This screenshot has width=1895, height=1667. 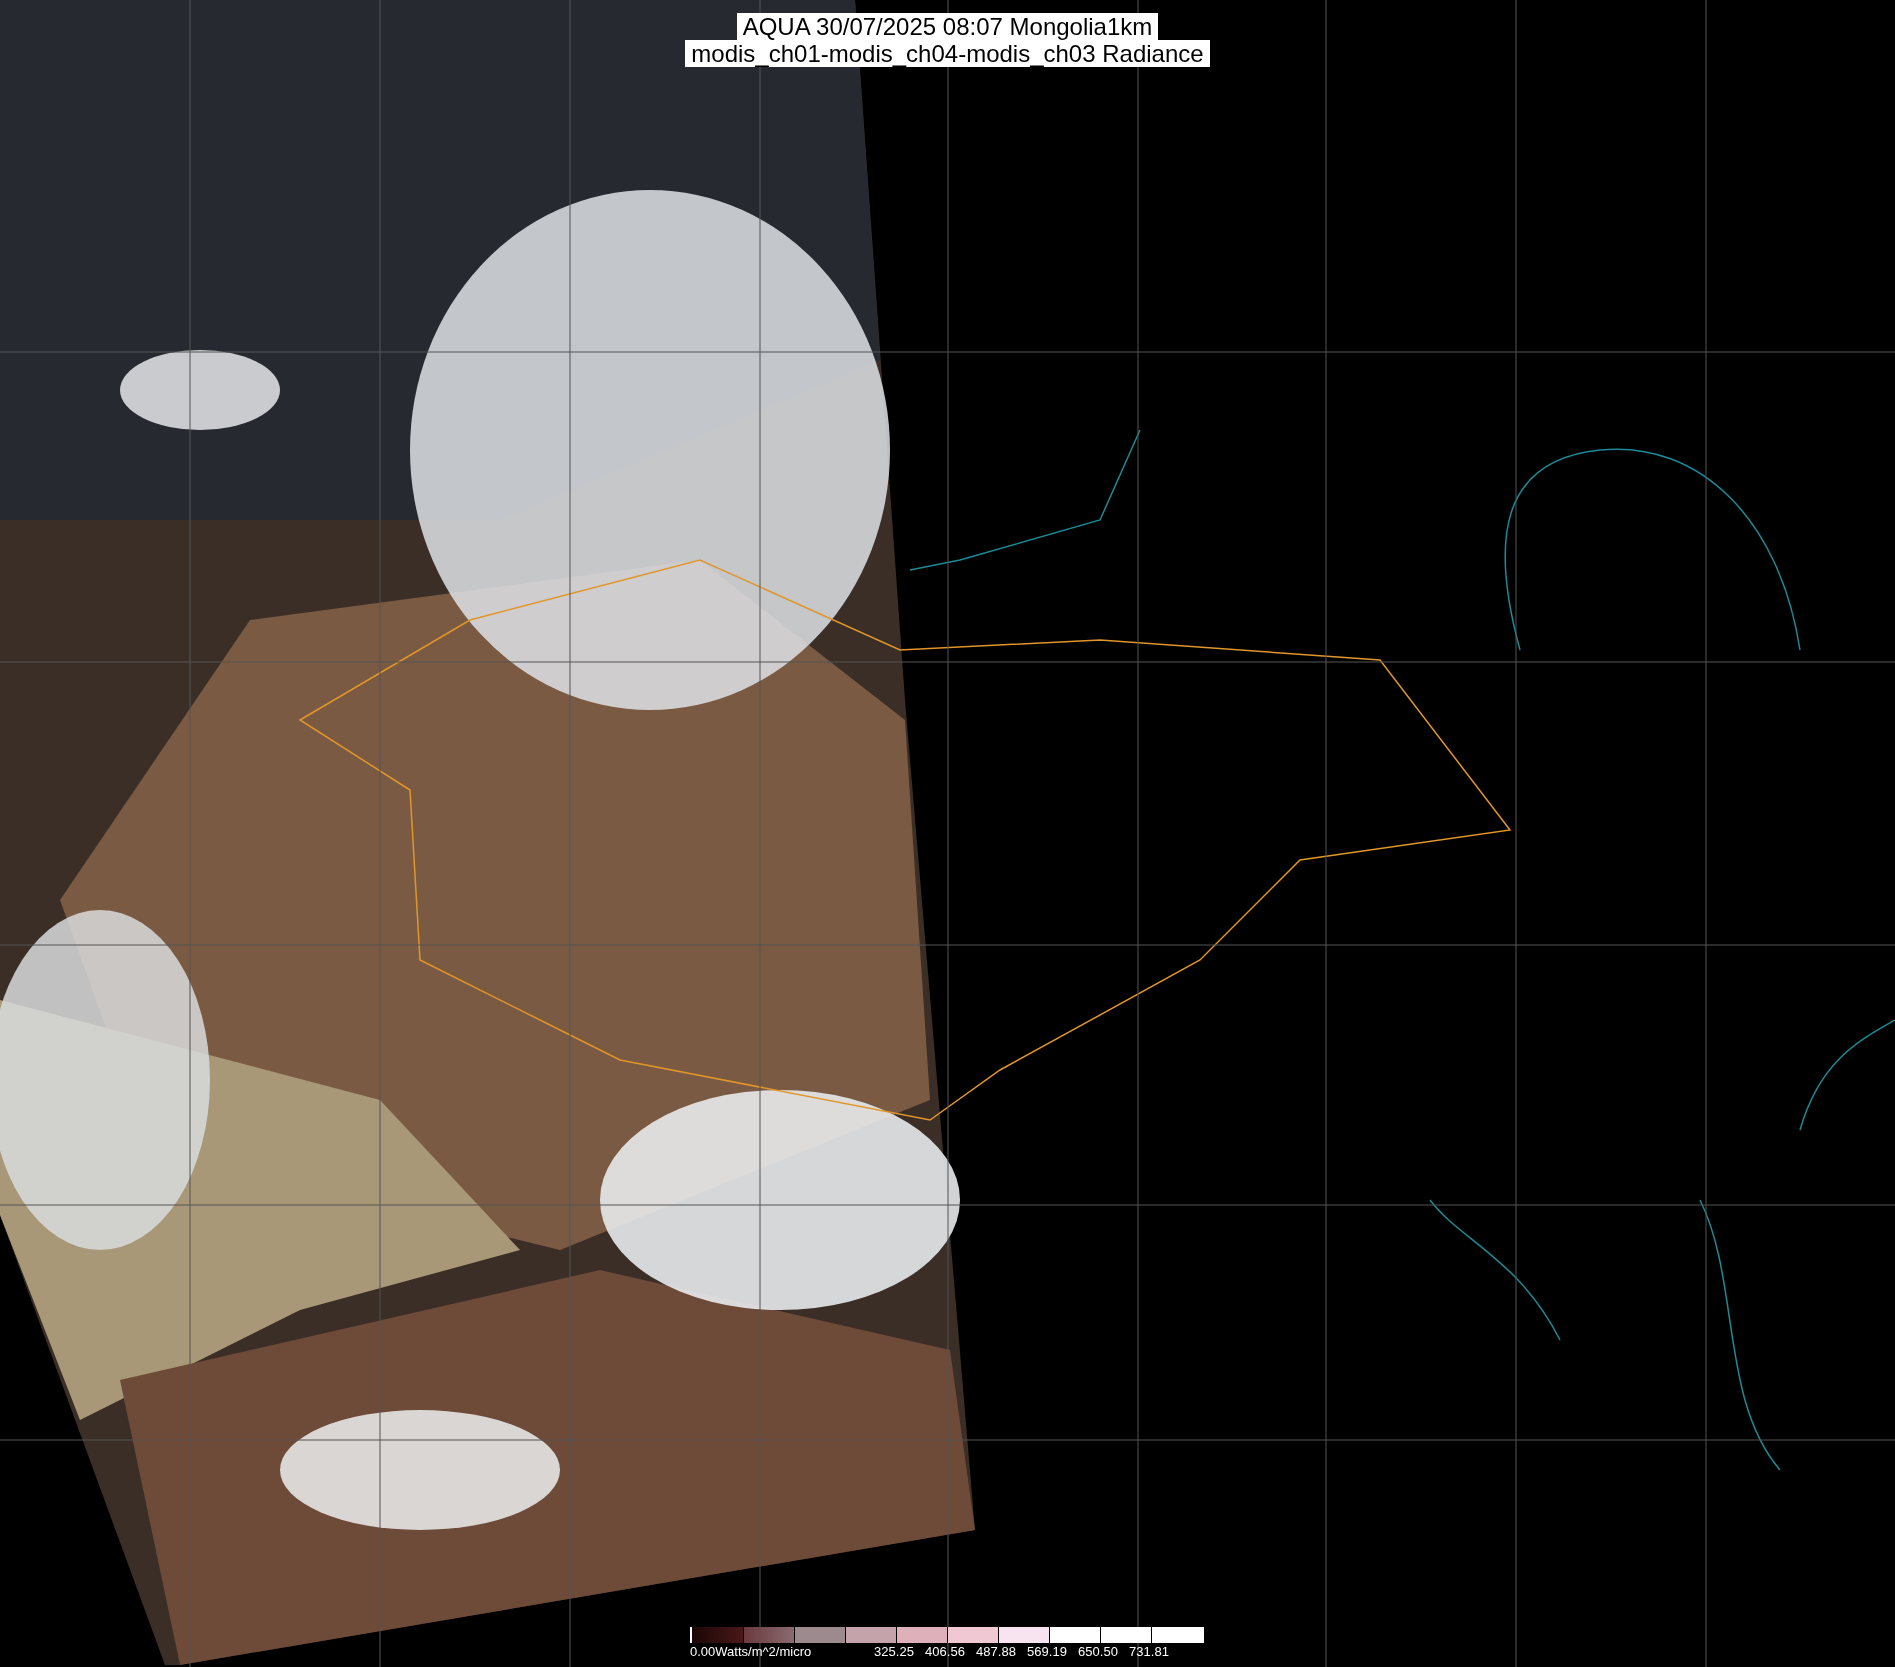 What do you see at coordinates (1098, 1652) in the screenshot?
I see `colorbar-tick-label: 650.50` at bounding box center [1098, 1652].